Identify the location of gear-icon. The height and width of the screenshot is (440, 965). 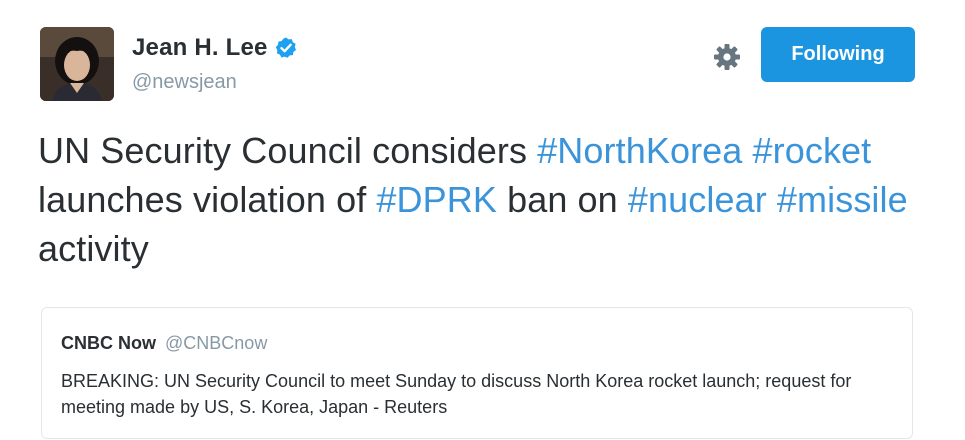
(727, 57).